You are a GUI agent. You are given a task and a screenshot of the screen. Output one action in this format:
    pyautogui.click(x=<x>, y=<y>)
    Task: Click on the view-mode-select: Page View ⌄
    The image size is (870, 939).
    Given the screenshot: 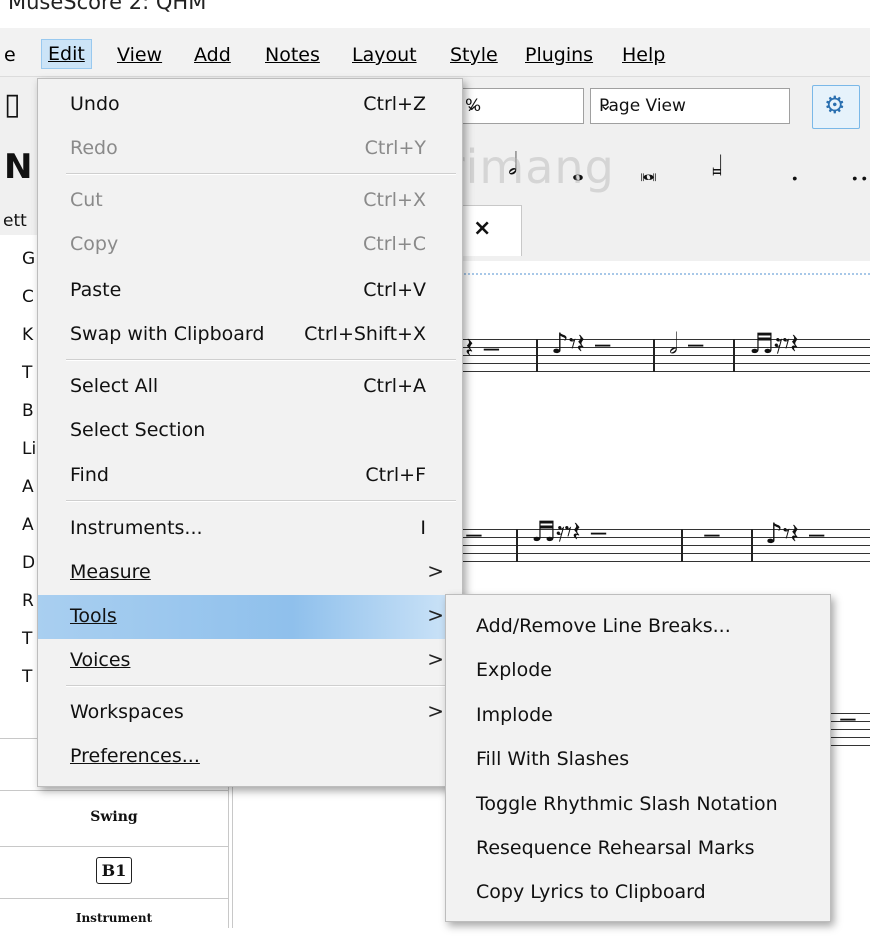 What is the action you would take?
    pyautogui.click(x=690, y=106)
    